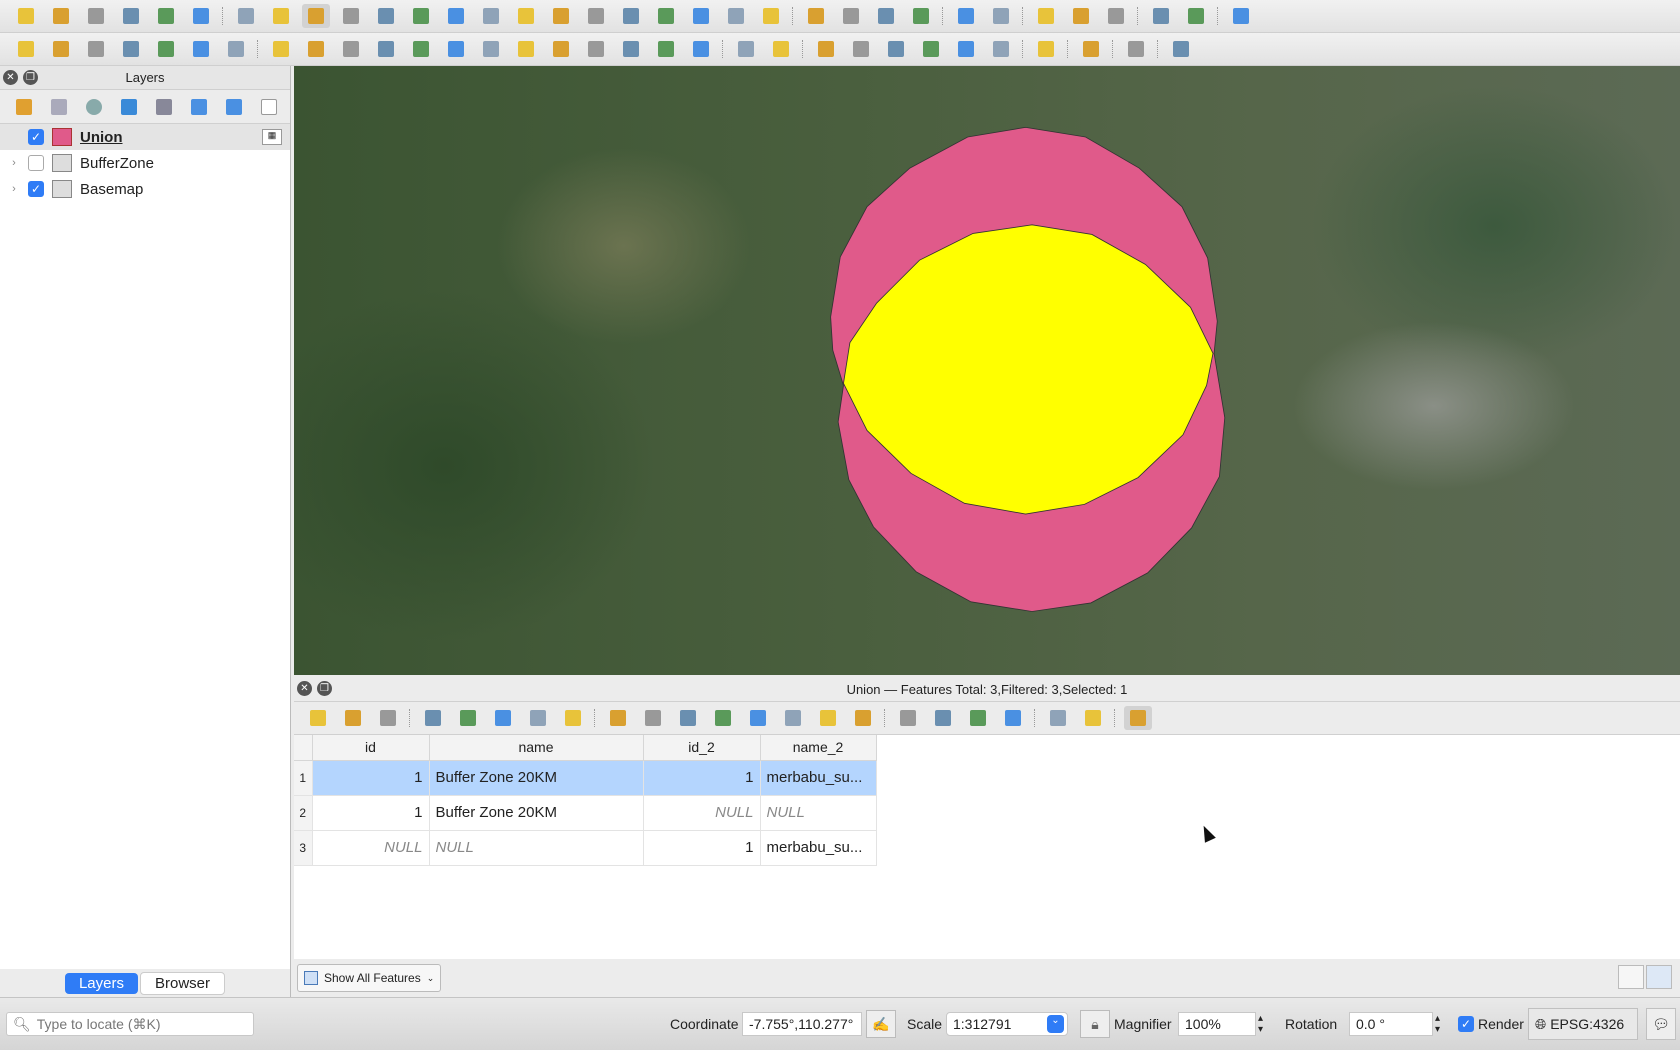 The width and height of the screenshot is (1680, 1050). What do you see at coordinates (1001, 16) in the screenshot?
I see `attribute-table-icon` at bounding box center [1001, 16].